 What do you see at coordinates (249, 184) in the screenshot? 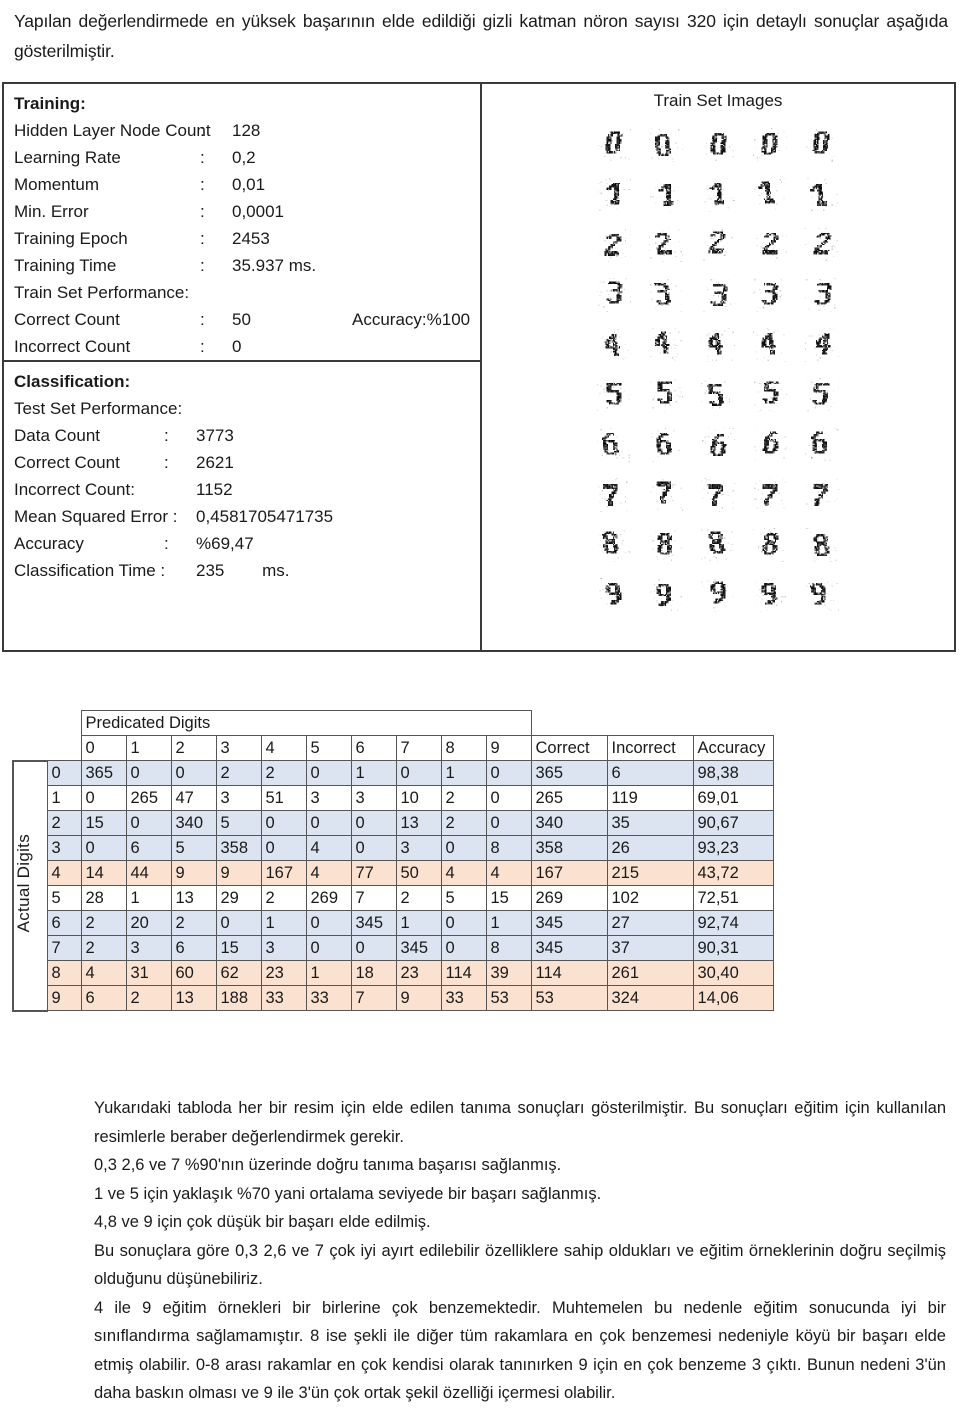
I see `value: 0,01` at bounding box center [249, 184].